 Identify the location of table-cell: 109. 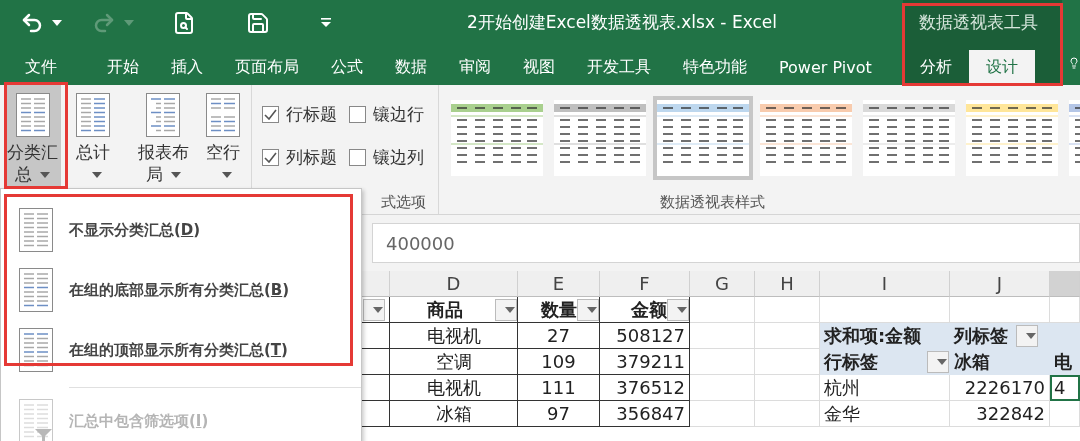
(559, 362).